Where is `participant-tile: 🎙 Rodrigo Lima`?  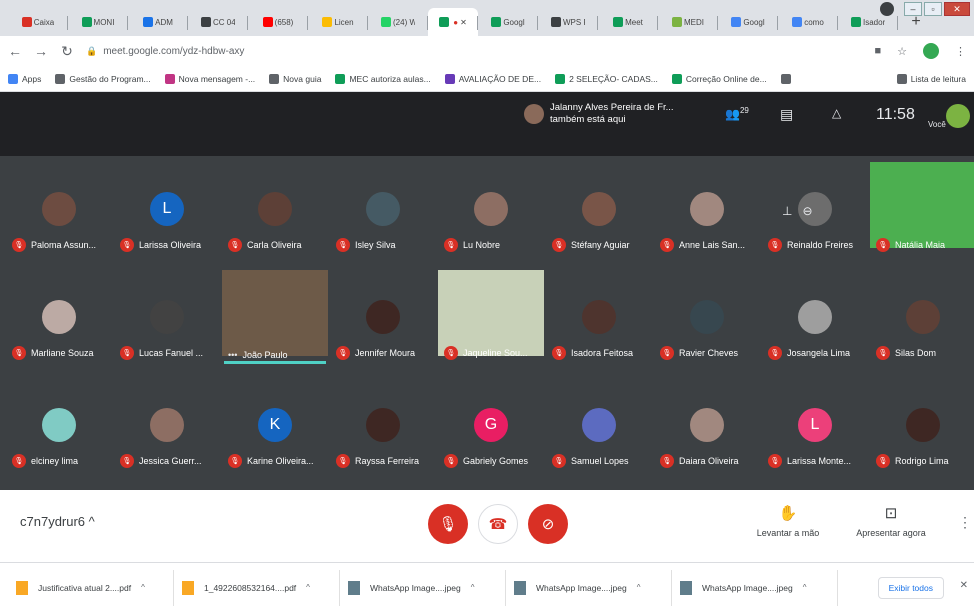
participant-tile: 🎙 Rodrigo Lima is located at coordinates (922, 426).